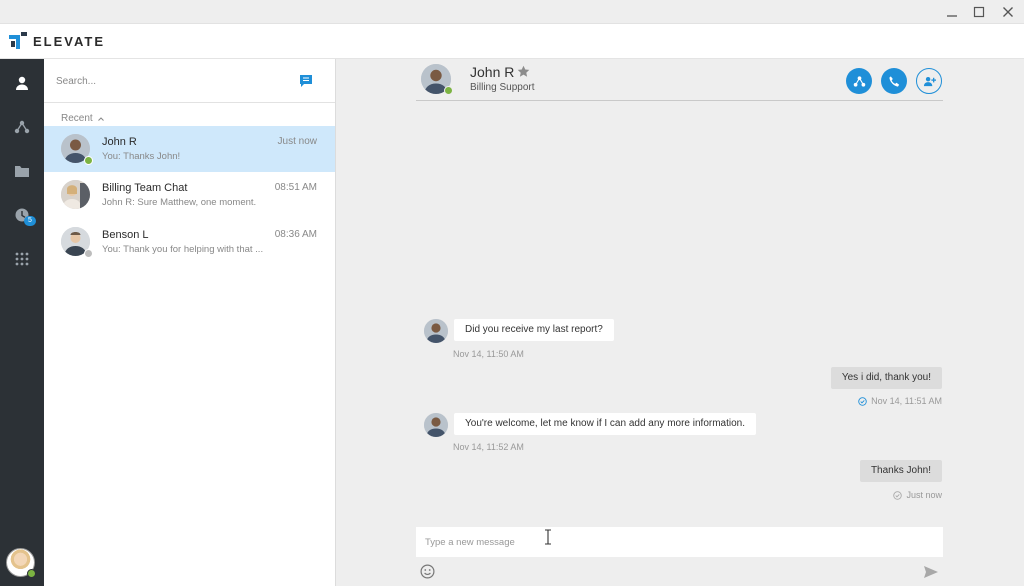 The width and height of the screenshot is (1024, 586). I want to click on offline-status-dot, so click(88, 253).